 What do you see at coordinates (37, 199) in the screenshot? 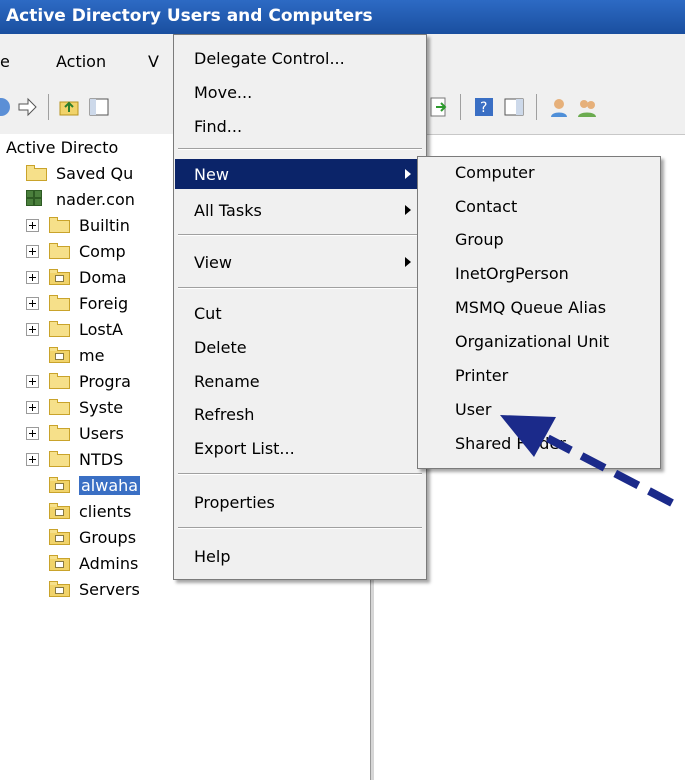
I see `domain-icon` at bounding box center [37, 199].